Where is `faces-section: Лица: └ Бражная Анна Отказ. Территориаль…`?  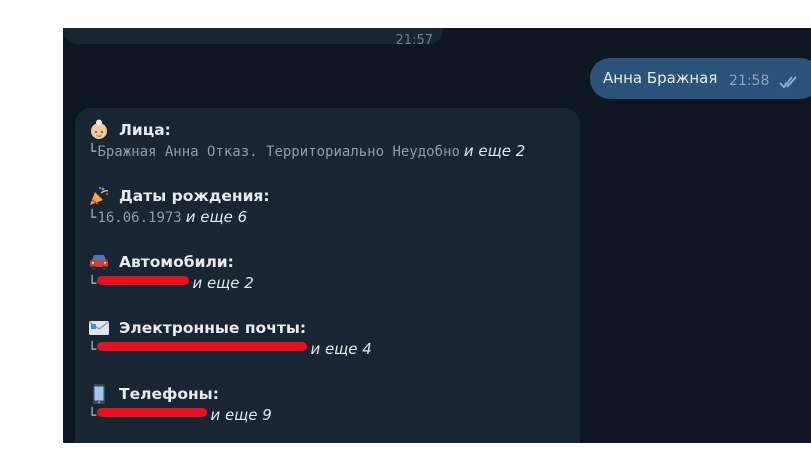
faces-section: Лица: └ Бражная Анна Отказ. Территориаль… is located at coordinates (328, 141).